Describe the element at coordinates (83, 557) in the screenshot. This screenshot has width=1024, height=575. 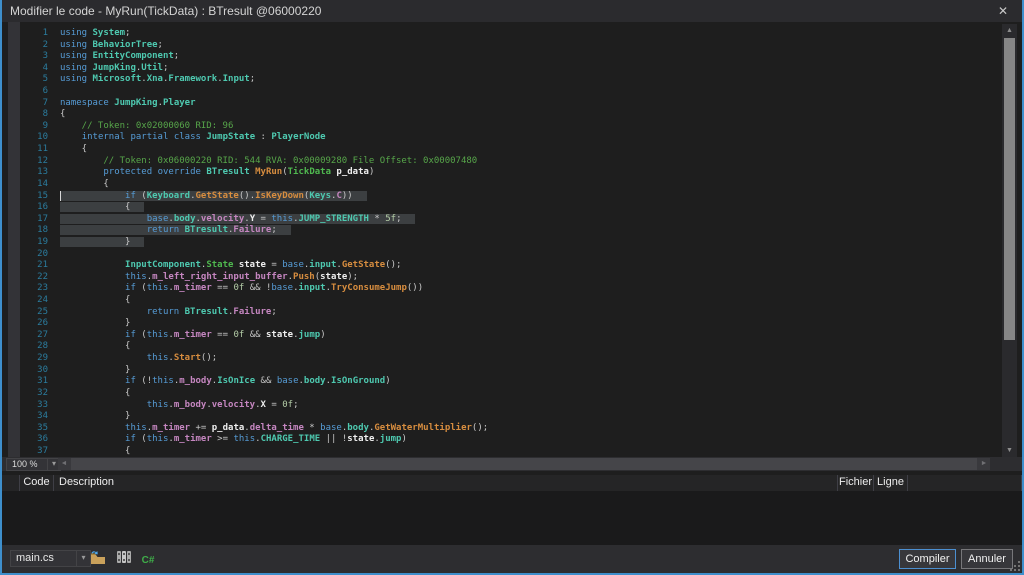
I see `chevron-down-icon: ▾` at that location.